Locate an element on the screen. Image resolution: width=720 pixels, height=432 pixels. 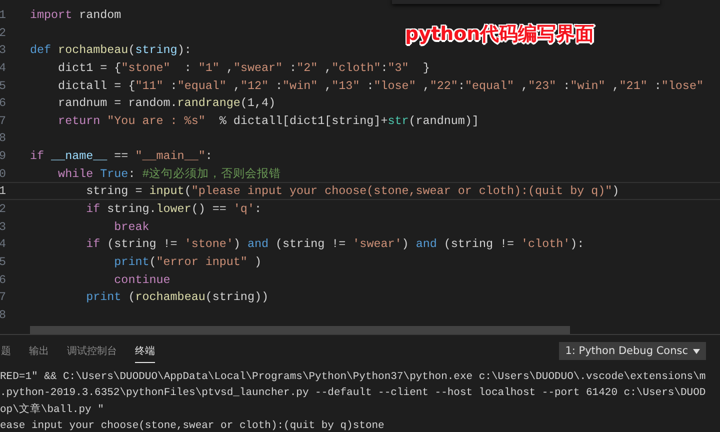
code-line: dict1 = {"stone" : "1" ,"swear" :"2" ,"cloth":"3" } is located at coordinates (243, 68).